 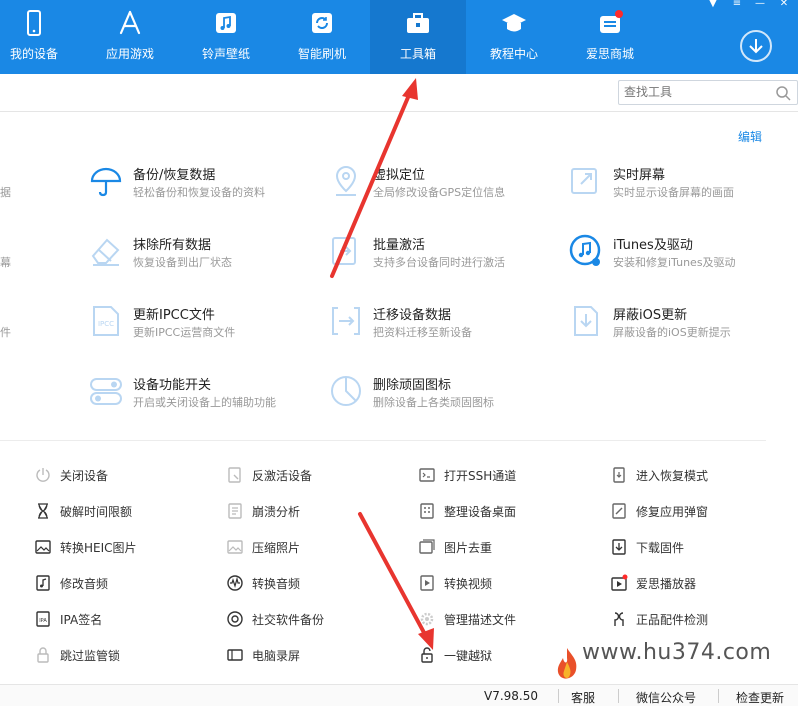 I want to click on nav-ringtones: 铃声壁纸, so click(x=226, y=37).